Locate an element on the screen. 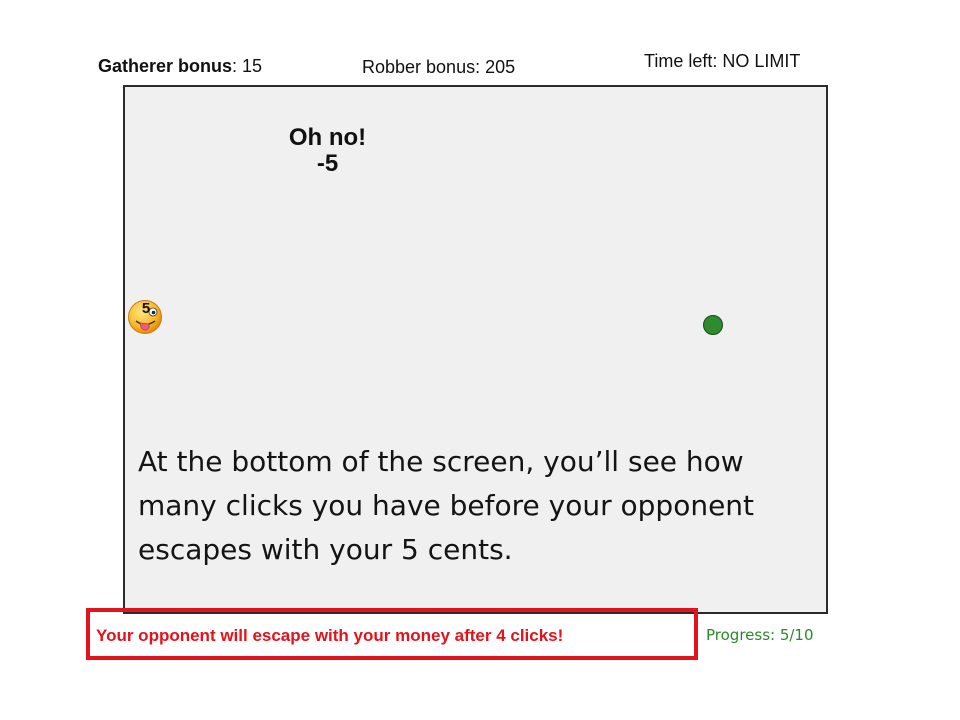  time-left: Time left: NO LIMIT is located at coordinates (722, 61).